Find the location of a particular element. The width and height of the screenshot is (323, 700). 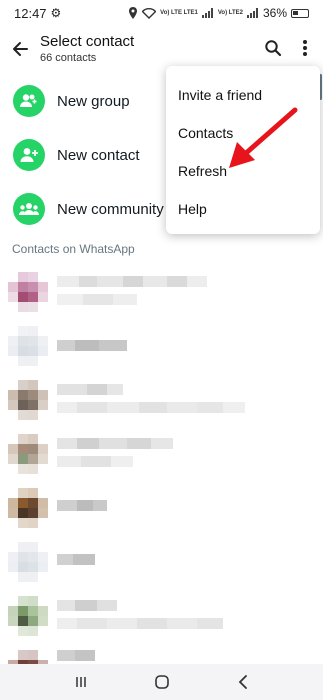

battery-percent: 36% is located at coordinates (274, 13).